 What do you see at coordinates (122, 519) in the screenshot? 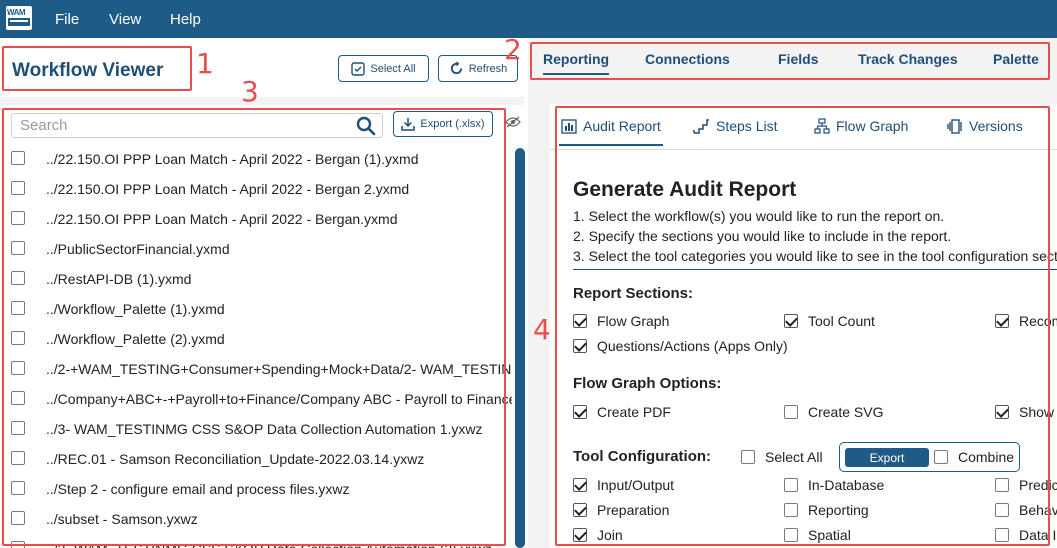
I see `file-name: ../subset - Samson.yxwz` at bounding box center [122, 519].